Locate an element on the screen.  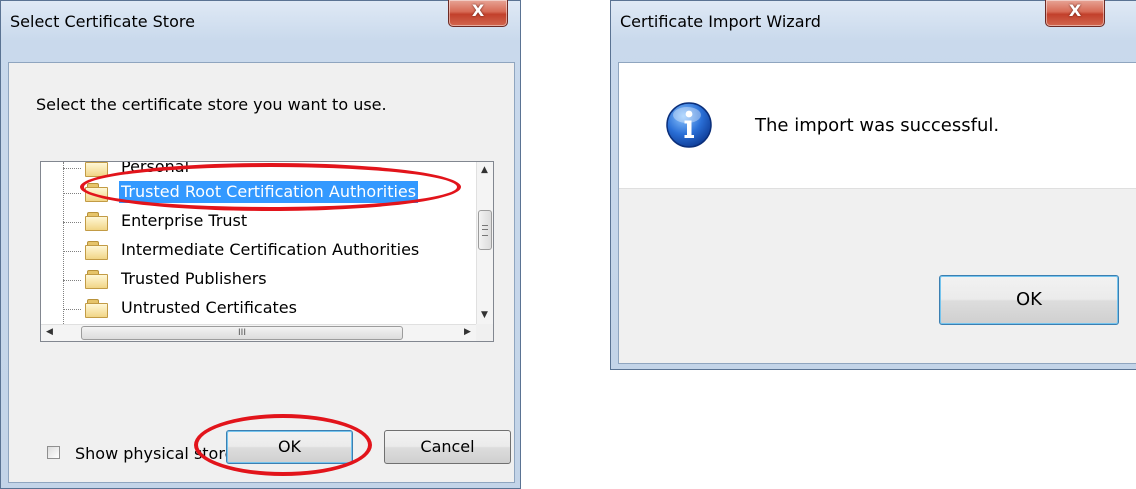
message-area: The import was successful. is located at coordinates (877, 125).